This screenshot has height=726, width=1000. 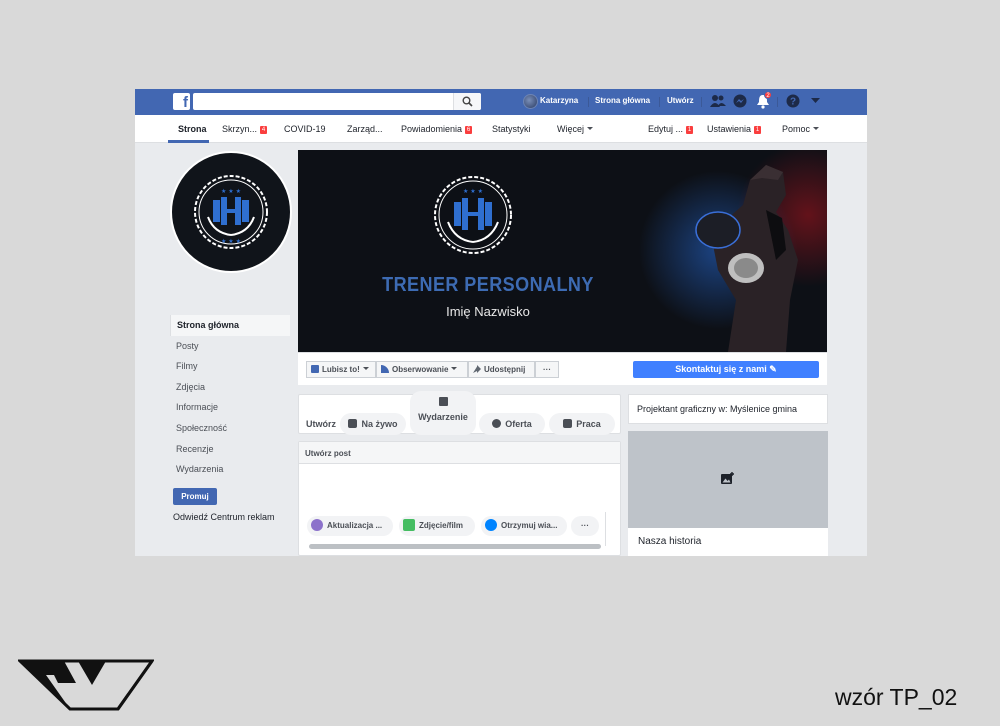 What do you see at coordinates (230, 407) in the screenshot?
I see `nav-about: Informacje` at bounding box center [230, 407].